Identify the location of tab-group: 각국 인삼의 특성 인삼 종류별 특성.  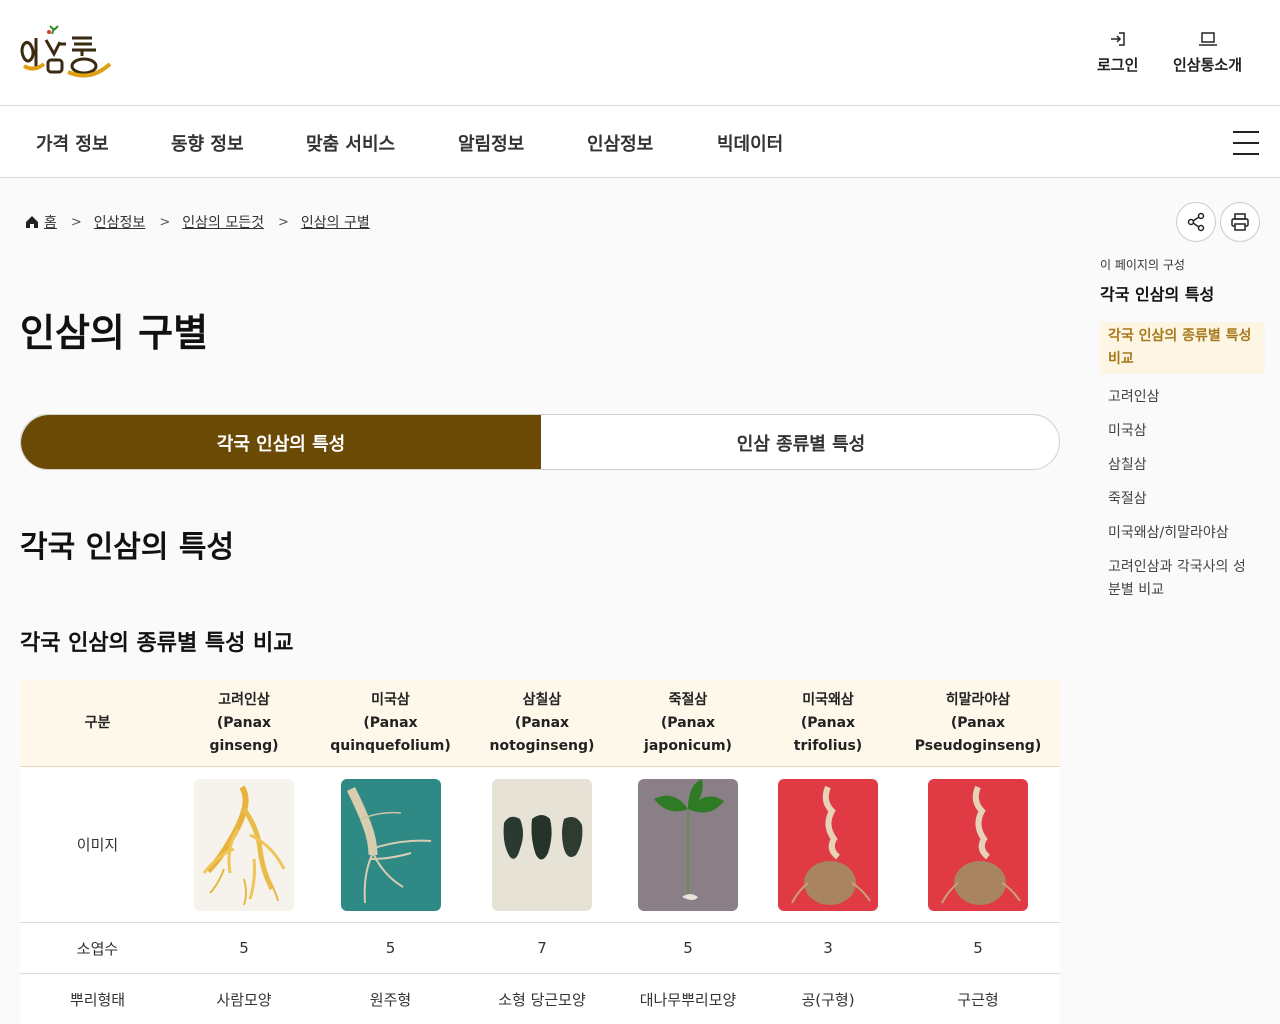
(540, 442).